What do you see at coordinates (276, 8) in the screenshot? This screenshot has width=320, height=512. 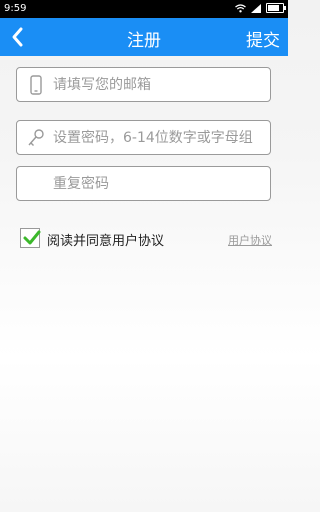 I see `battery-icon` at bounding box center [276, 8].